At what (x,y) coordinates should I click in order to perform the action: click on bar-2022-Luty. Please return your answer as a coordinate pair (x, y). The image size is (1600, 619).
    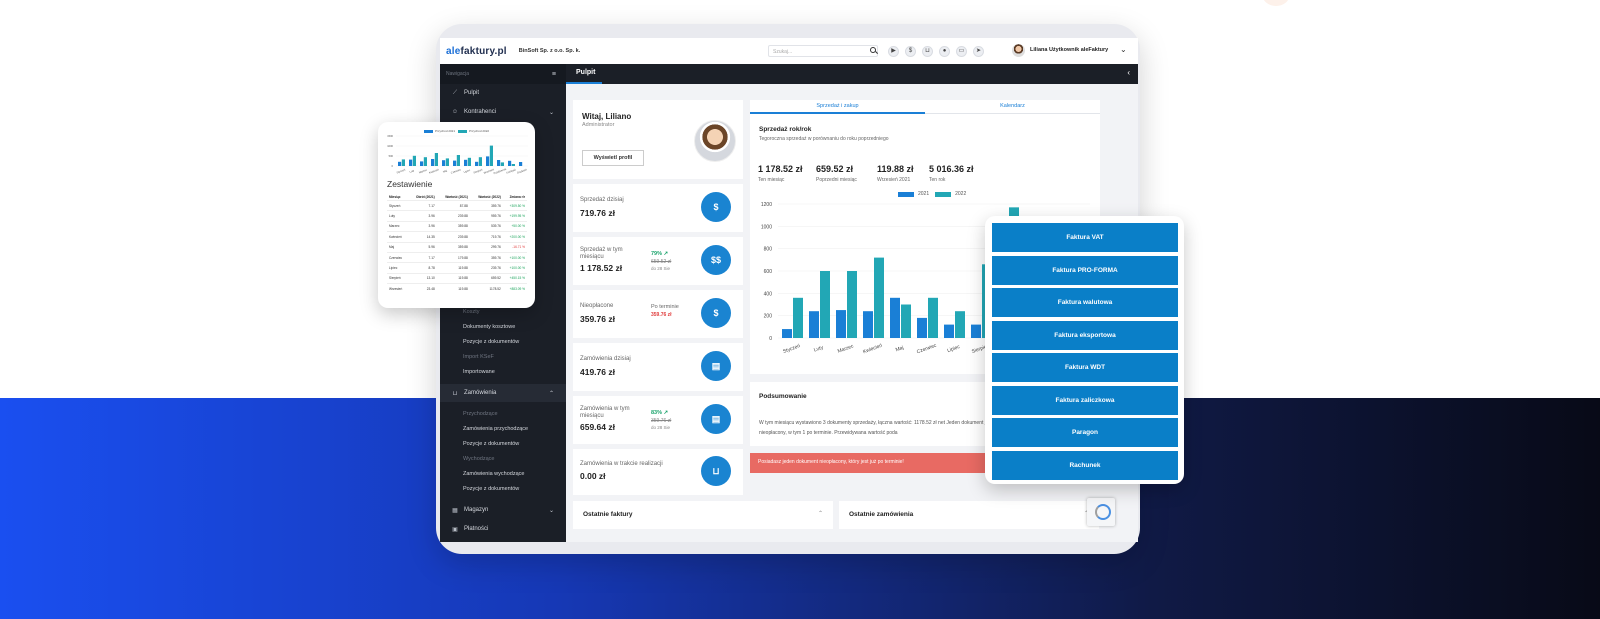
    Looking at the image, I should click on (825, 304).